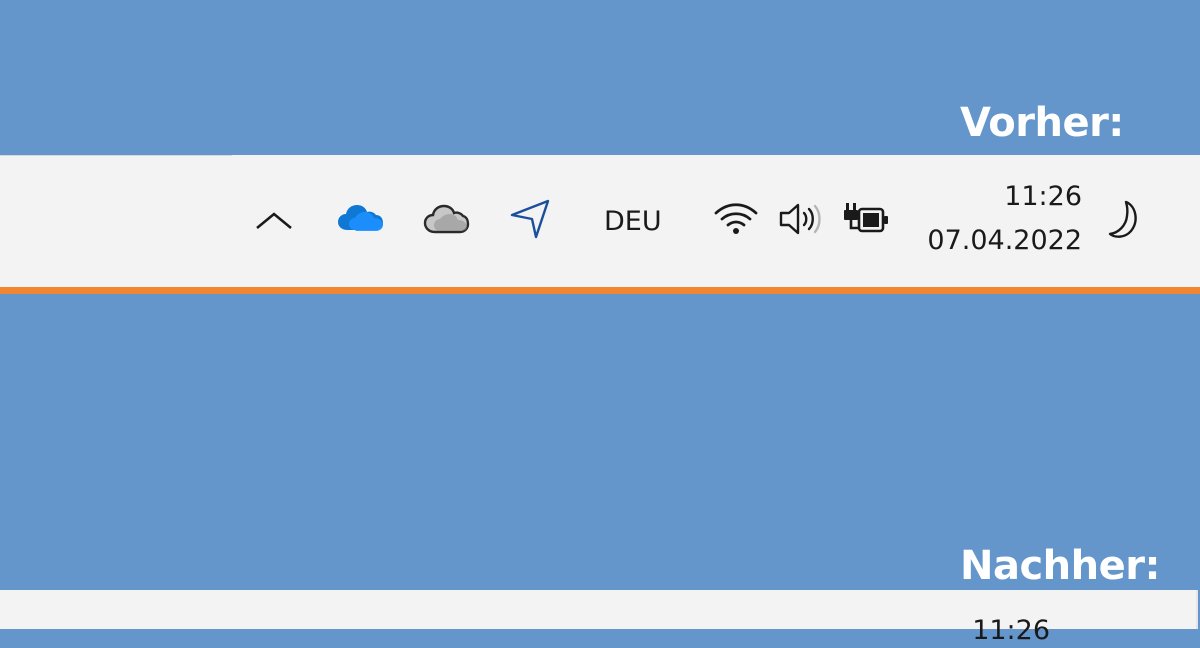  Describe the element at coordinates (1042, 123) in the screenshot. I see `before-heading: Vorher:` at that location.